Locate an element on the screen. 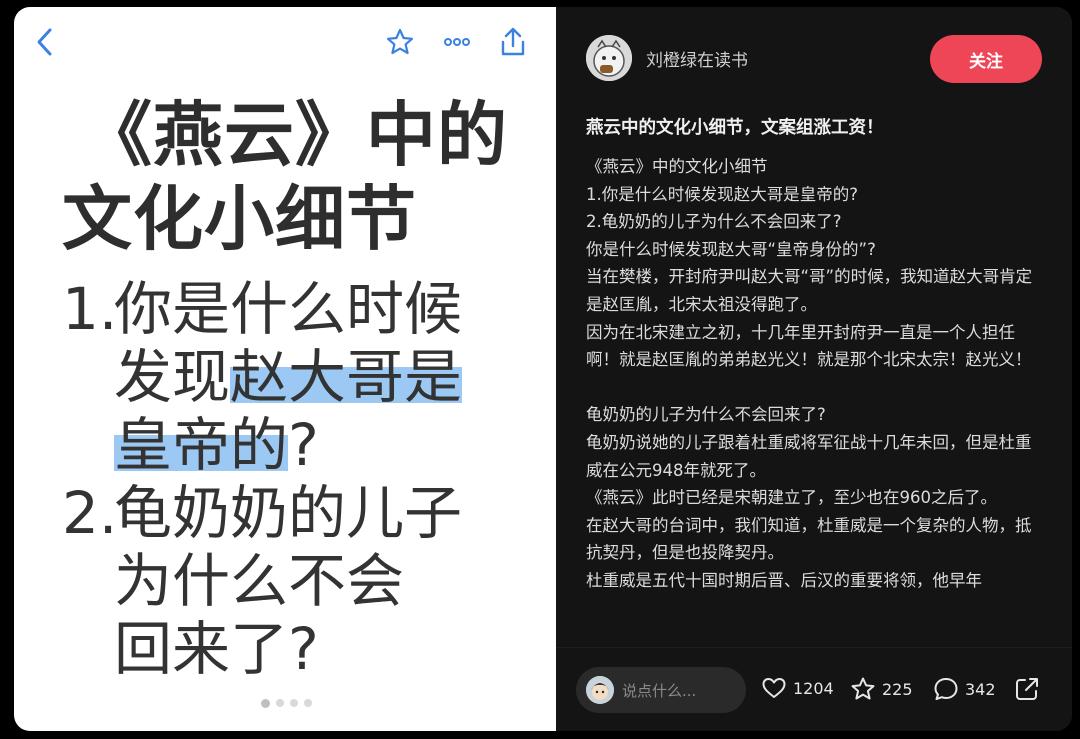 The height and width of the screenshot is (739, 1080). post-line: 《燕云》此时已经是宋朝建立了，至少也在960之后了。 is located at coordinates (791, 498).